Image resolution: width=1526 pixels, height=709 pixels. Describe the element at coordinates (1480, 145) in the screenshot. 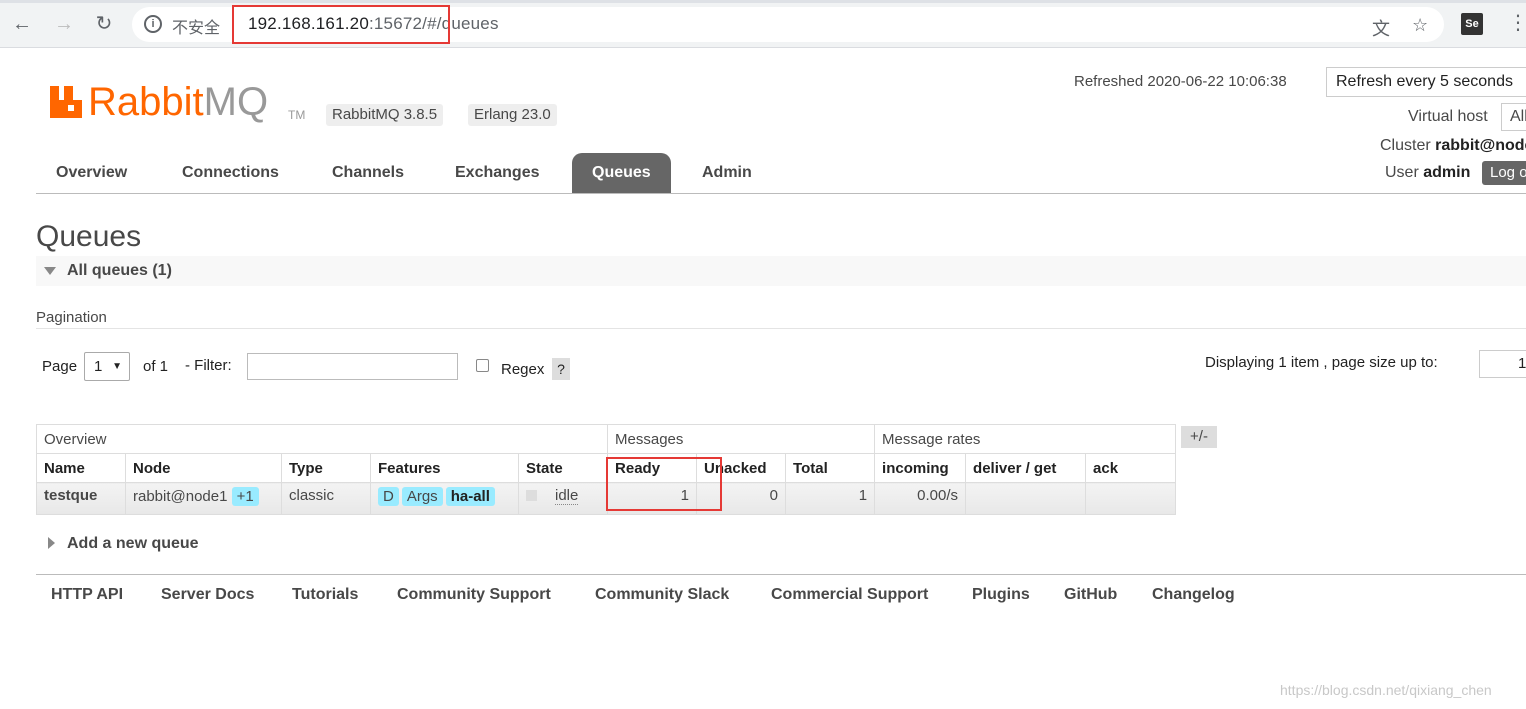

I see `cluster-value: rabbit@node1` at that location.